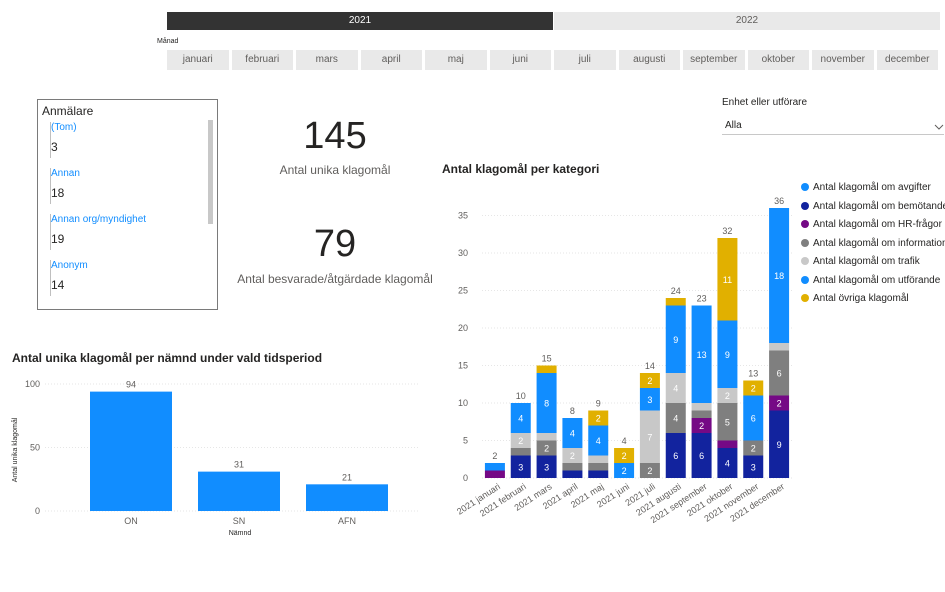  Describe the element at coordinates (649, 60) in the screenshot. I see `month-button-augusti: augusti` at that location.